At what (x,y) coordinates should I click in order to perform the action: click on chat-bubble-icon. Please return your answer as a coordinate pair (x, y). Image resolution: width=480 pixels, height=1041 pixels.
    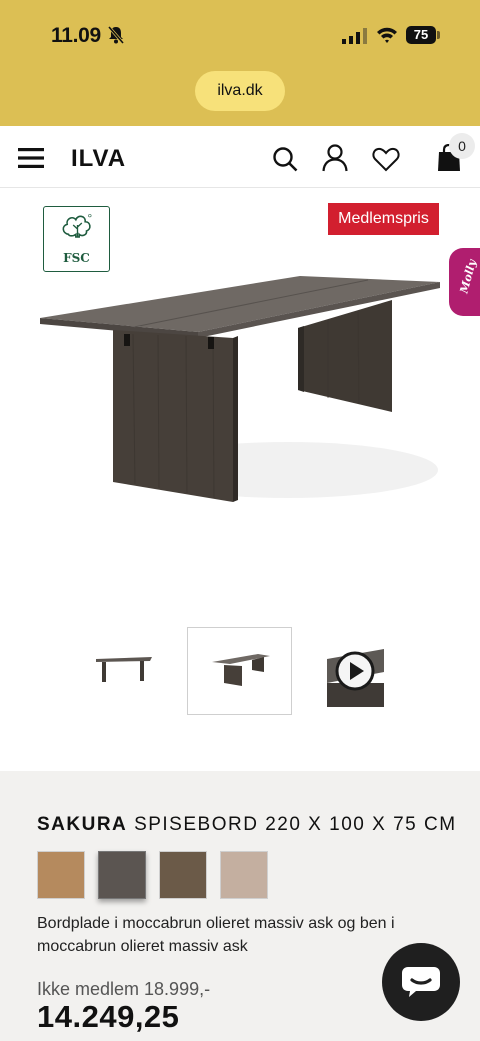
    Looking at the image, I should click on (421, 982).